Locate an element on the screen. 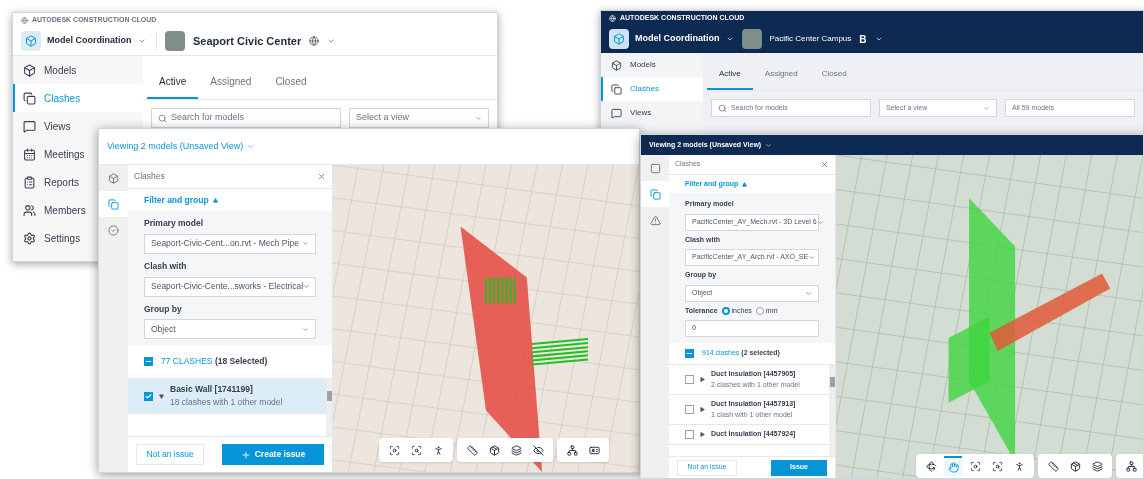 Image resolution: width=1144 pixels, height=479 pixels. project-initial: B is located at coordinates (863, 39).